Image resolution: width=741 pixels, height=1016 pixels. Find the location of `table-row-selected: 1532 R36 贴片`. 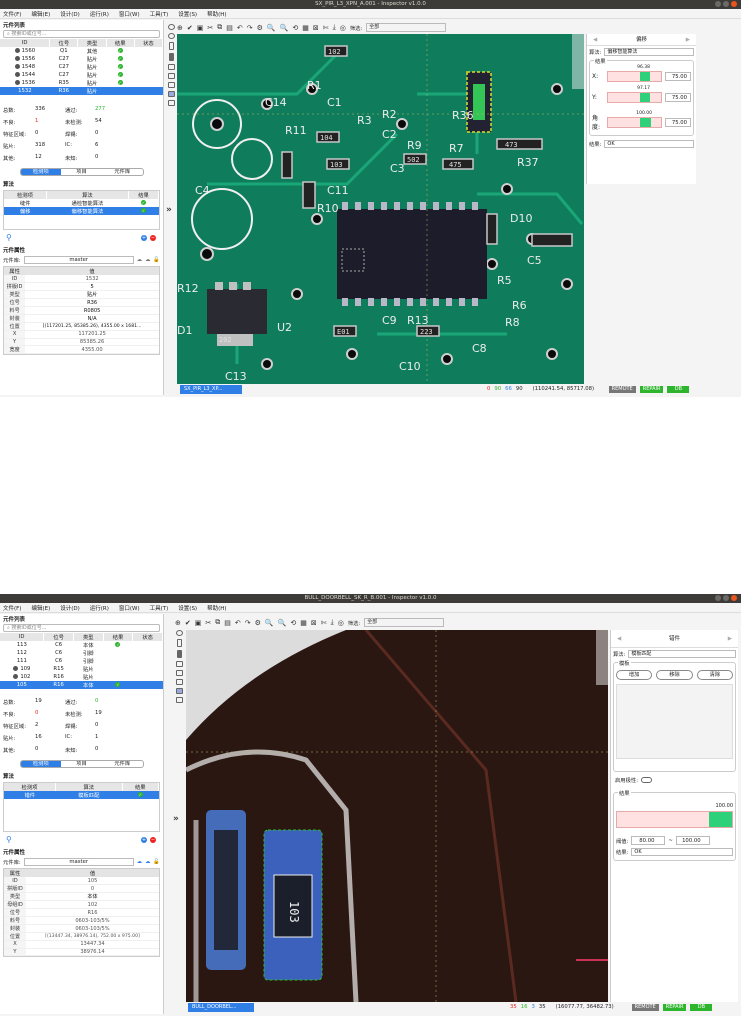

table-row-selected: 1532 R36 贴片 is located at coordinates (81, 91).